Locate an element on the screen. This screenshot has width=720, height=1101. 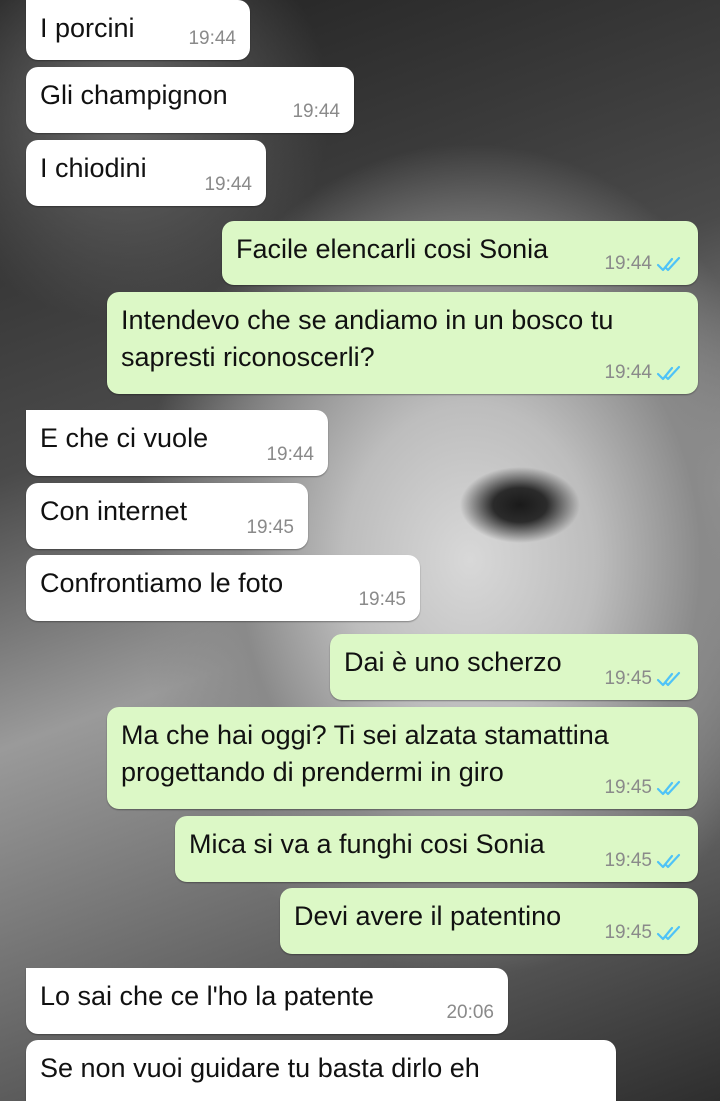
incoming-message: Confrontiamo le foto 19:45 is located at coordinates (223, 588).